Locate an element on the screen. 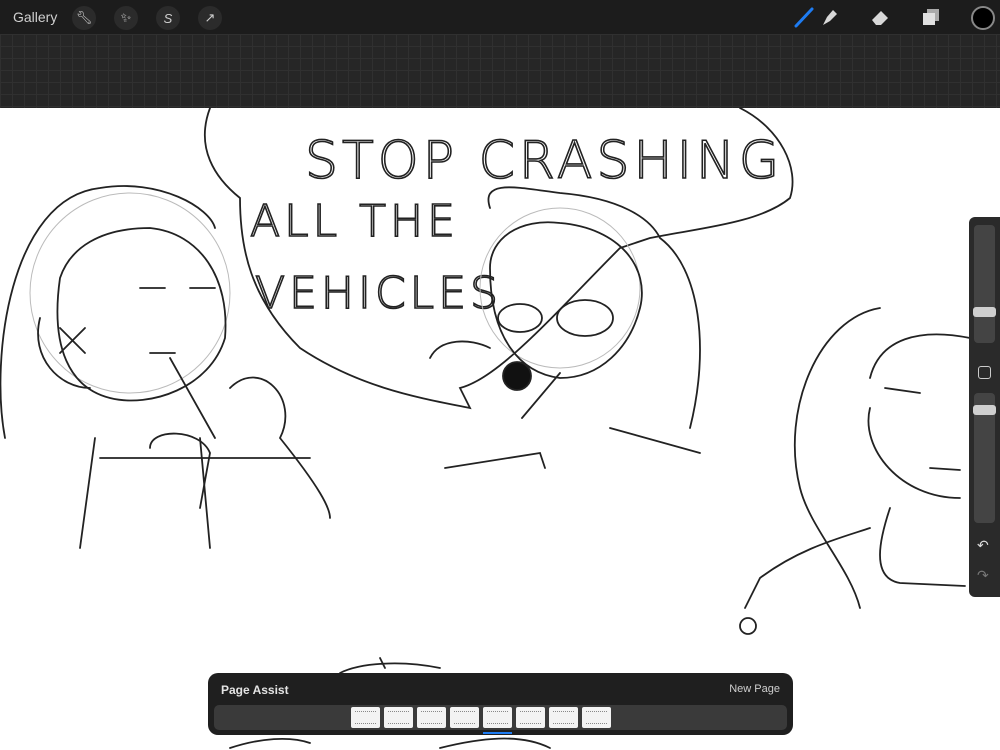 The image size is (1000, 750). page-strip is located at coordinates (500, 719).